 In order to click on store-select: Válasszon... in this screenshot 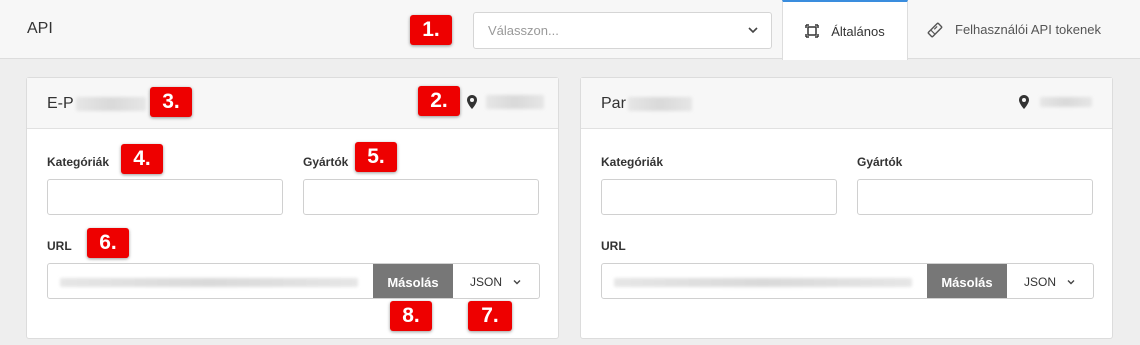, I will do `click(622, 30)`.